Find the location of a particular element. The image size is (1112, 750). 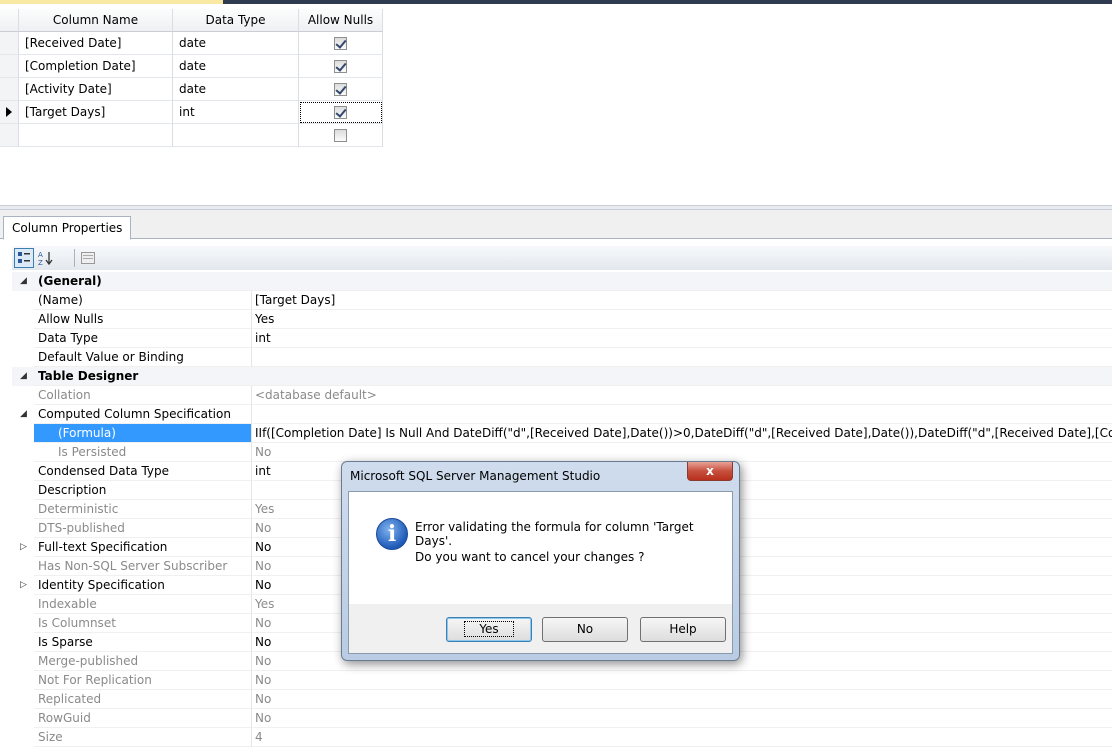

categorized-icon is located at coordinates (24, 258).